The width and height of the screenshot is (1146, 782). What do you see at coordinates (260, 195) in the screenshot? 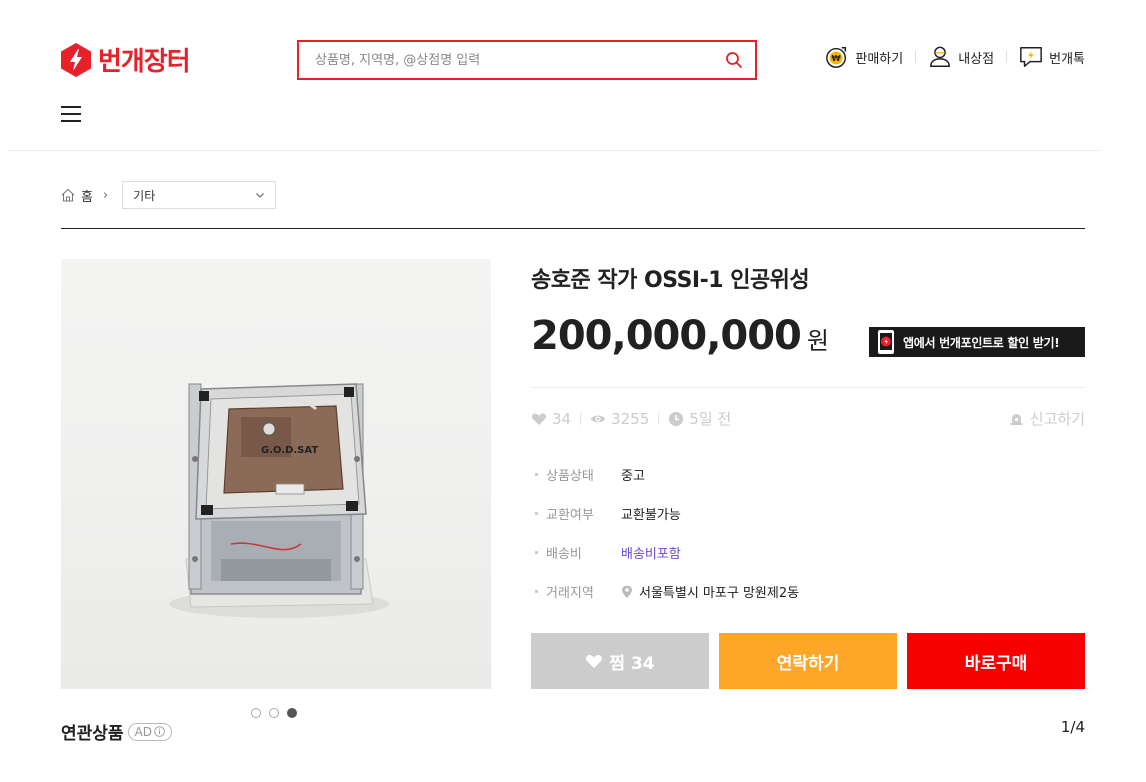
I see `chevron-down-icon` at bounding box center [260, 195].